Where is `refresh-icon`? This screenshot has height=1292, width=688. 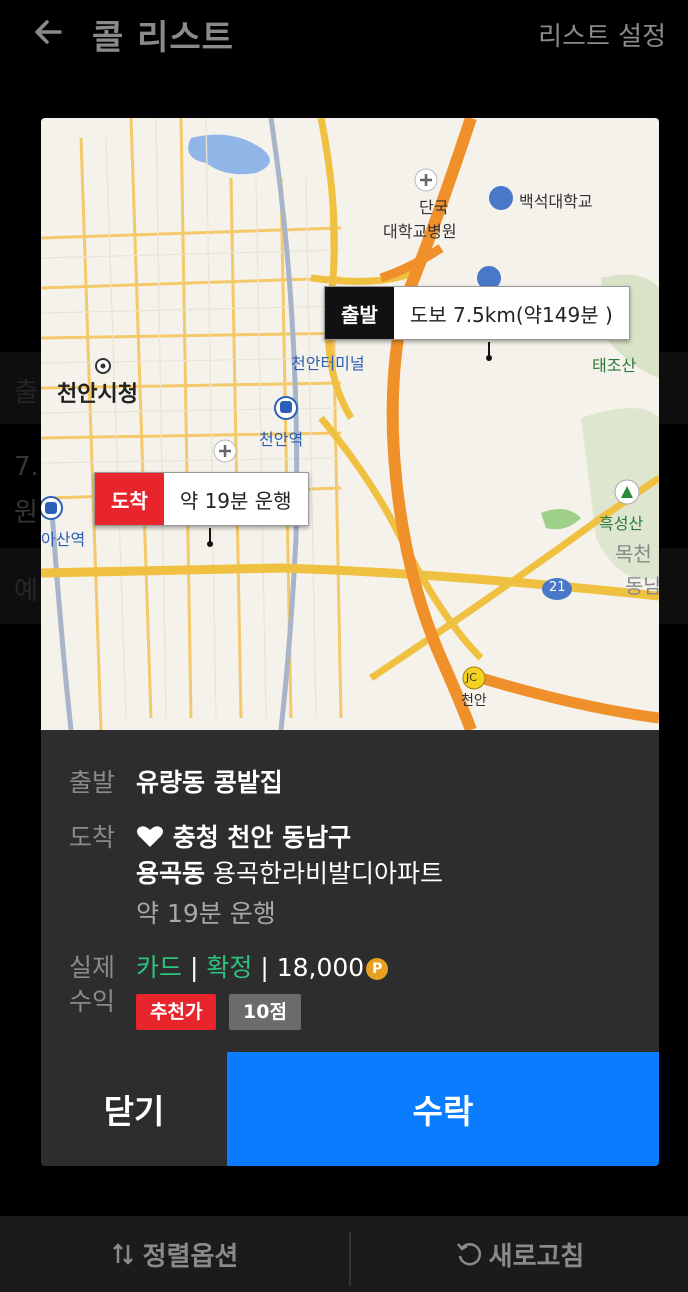 refresh-icon is located at coordinates (468, 1254).